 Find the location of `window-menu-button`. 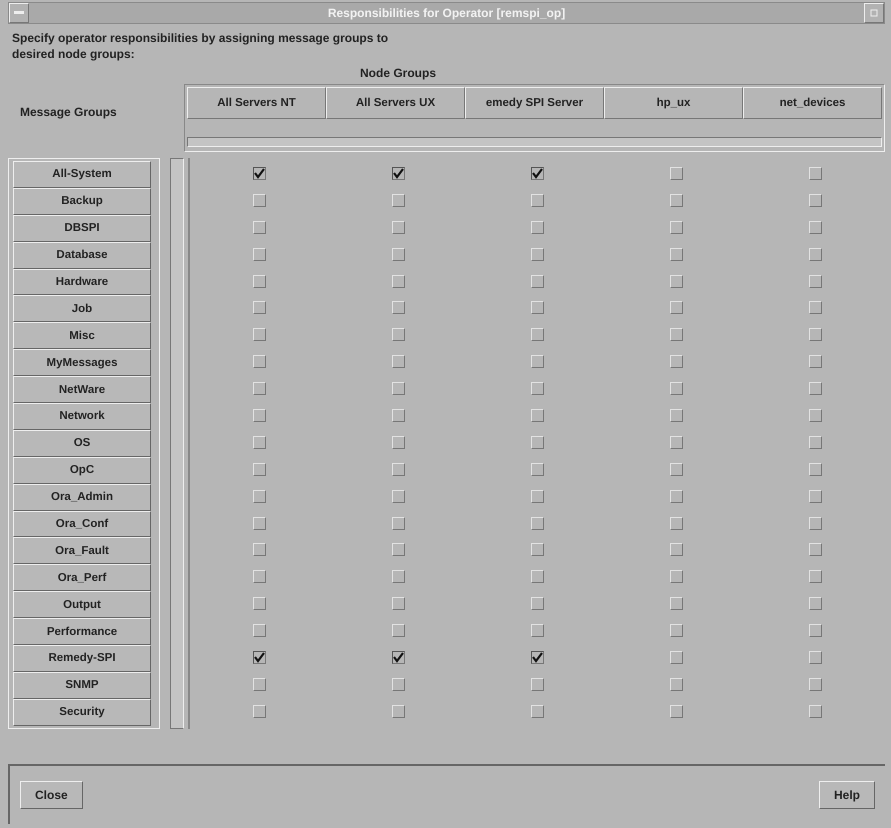

window-menu-button is located at coordinates (19, 13).